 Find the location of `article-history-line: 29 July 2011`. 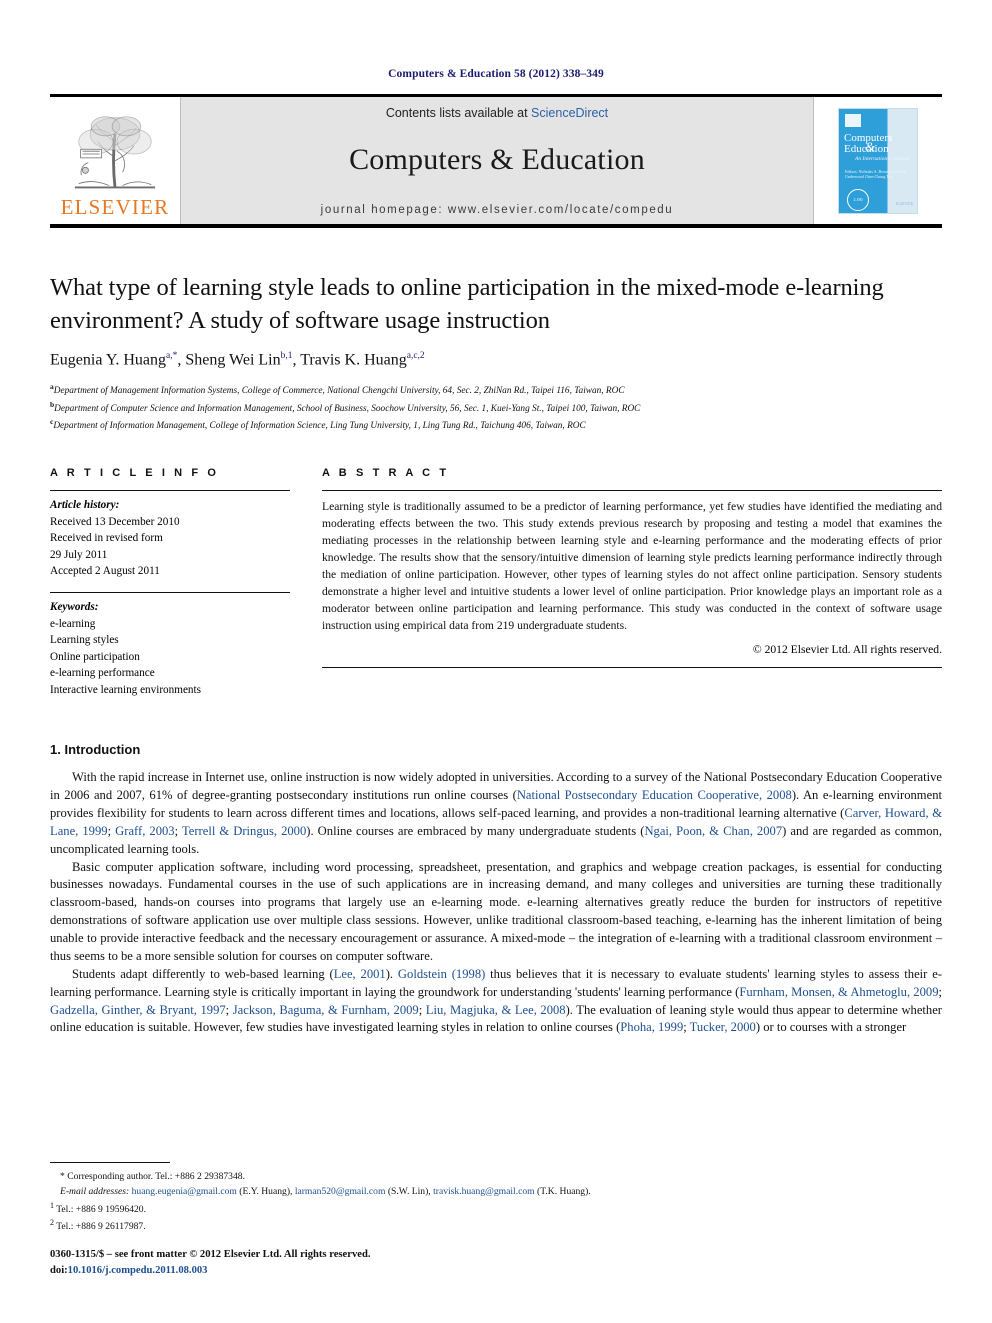

article-history-line: 29 July 2011 is located at coordinates (79, 554).